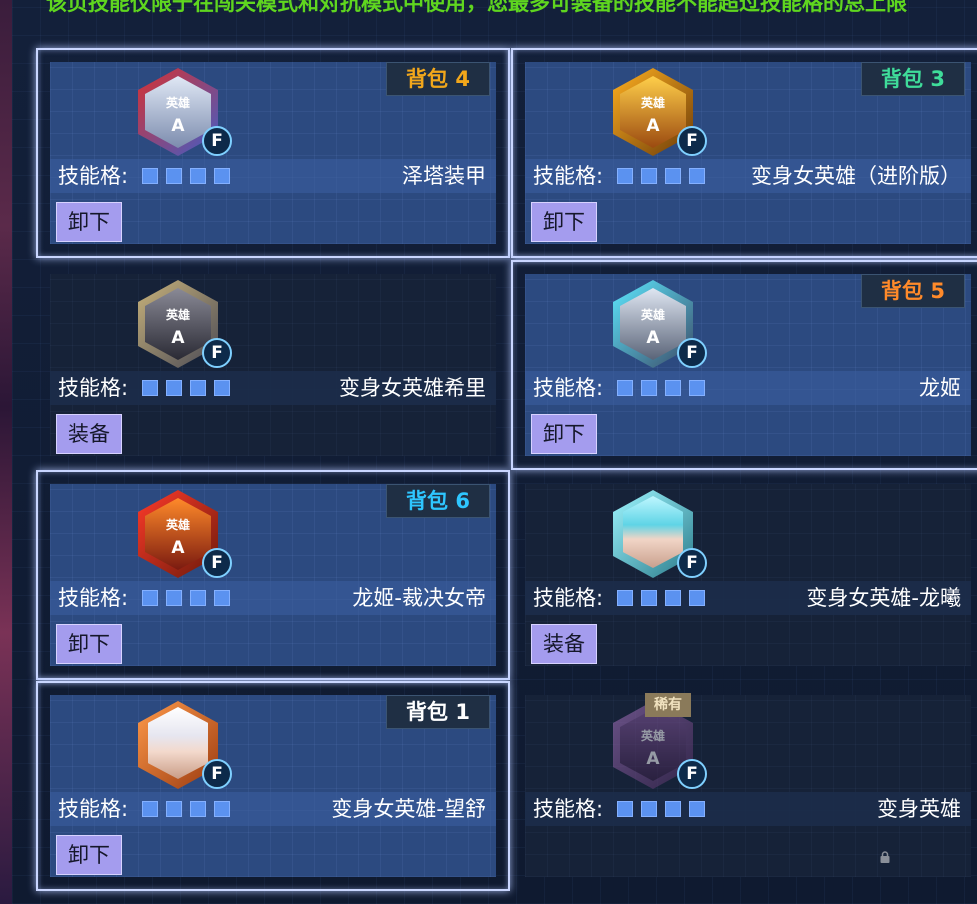  Describe the element at coordinates (748, 153) in the screenshot. I see `skill-card-body: 英雄 A F 背包 3 技能格: 变身女英雄（进阶版） 卸下` at that location.